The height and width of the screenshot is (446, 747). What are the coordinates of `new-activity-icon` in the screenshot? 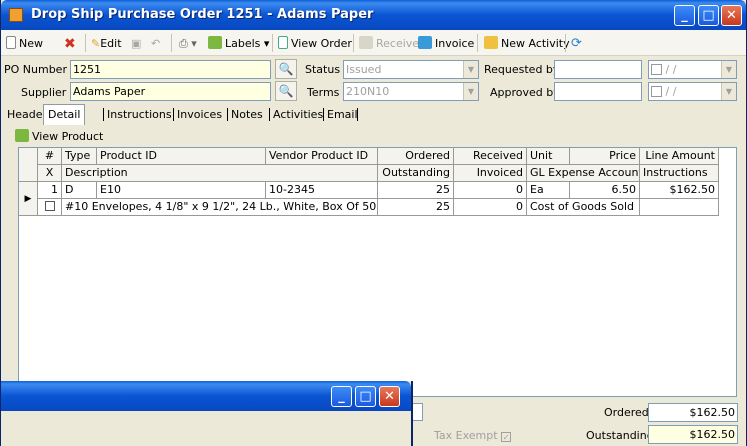 It's located at (491, 42).